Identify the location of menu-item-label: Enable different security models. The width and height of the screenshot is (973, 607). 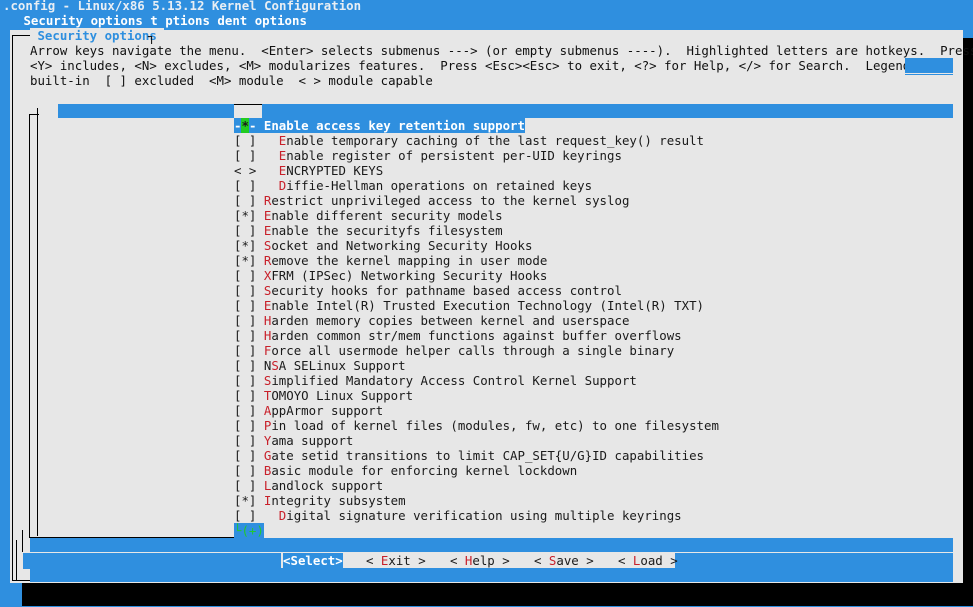
(383, 215).